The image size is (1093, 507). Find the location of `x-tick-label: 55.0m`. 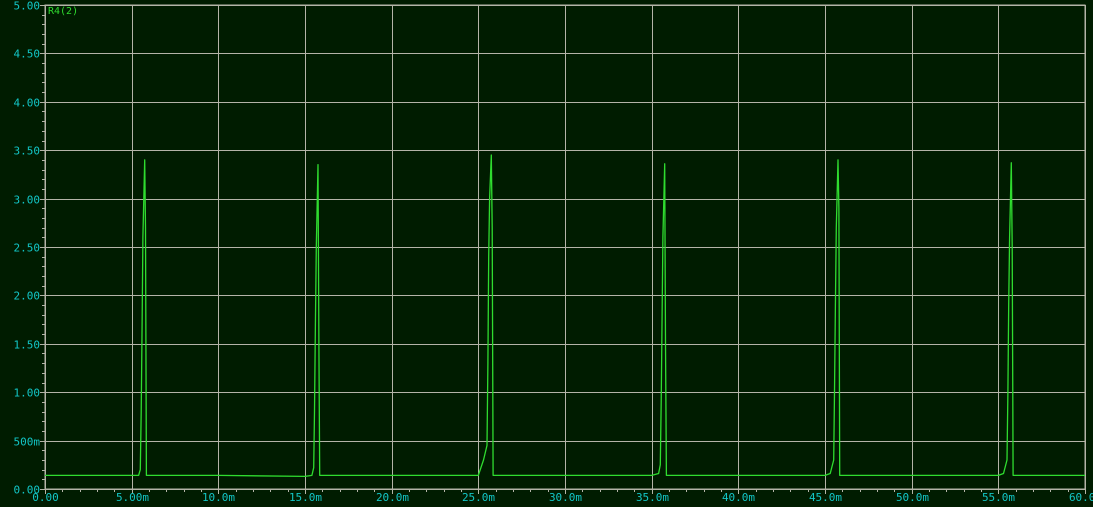

x-tick-label: 55.0m is located at coordinates (998, 497).